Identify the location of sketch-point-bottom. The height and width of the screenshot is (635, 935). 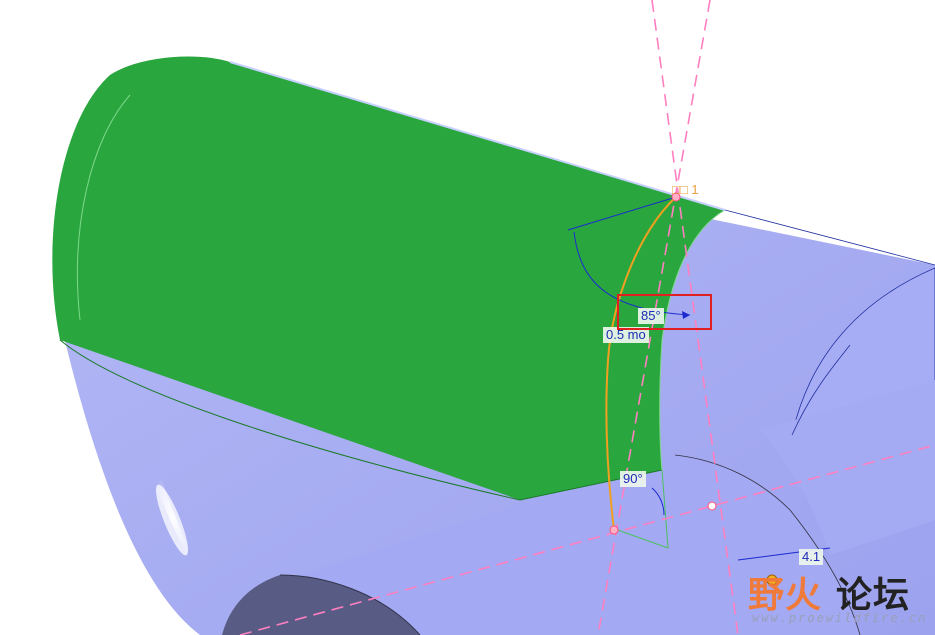
(614, 530).